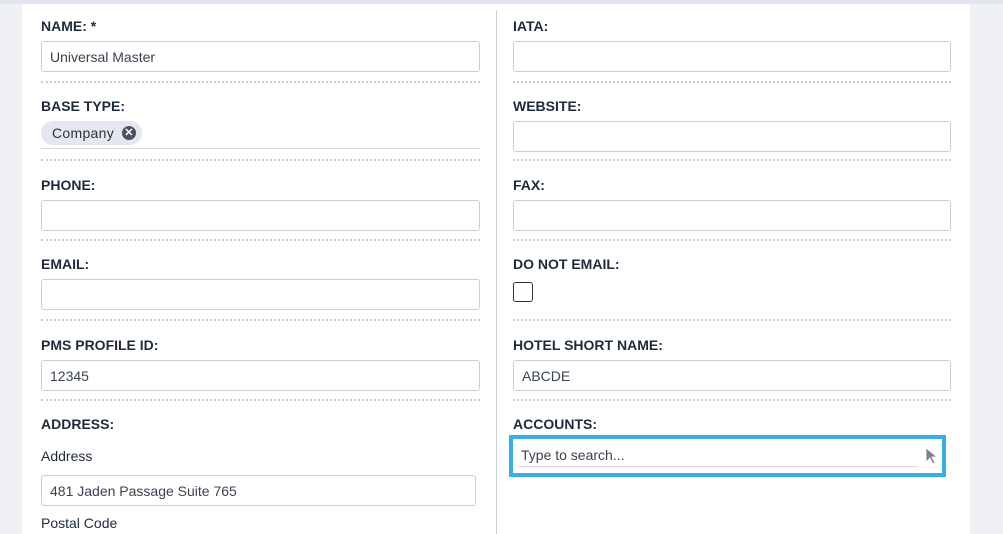 This screenshot has height=534, width=1003. I want to click on email-input, so click(260, 294).